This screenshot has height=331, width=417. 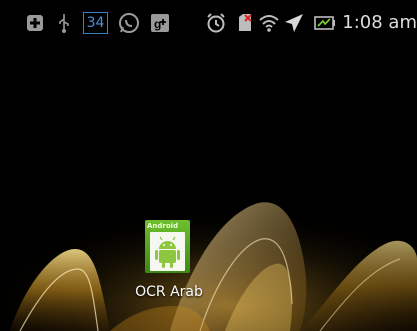 I want to click on clock-time: 1:08 am, so click(x=379, y=22).